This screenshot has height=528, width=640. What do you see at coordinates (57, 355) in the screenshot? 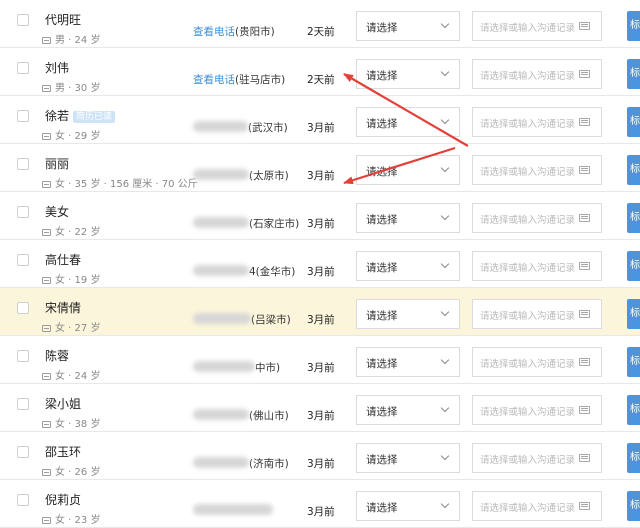
I see `candidate-name: 陈蓉` at bounding box center [57, 355].